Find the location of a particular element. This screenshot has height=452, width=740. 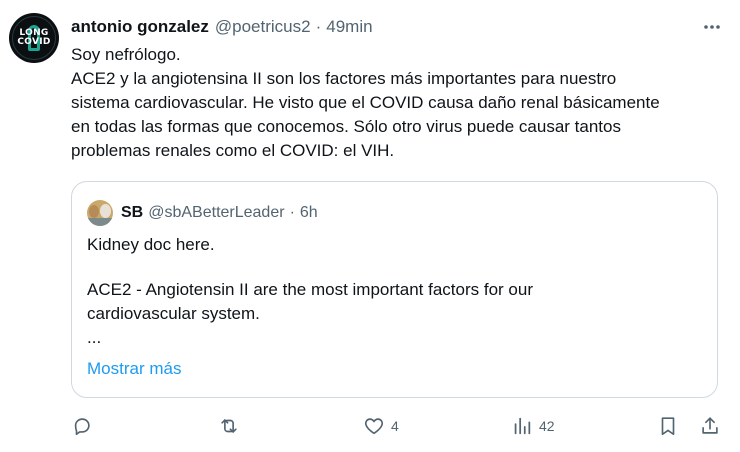

more-options-button is located at coordinates (712, 27).